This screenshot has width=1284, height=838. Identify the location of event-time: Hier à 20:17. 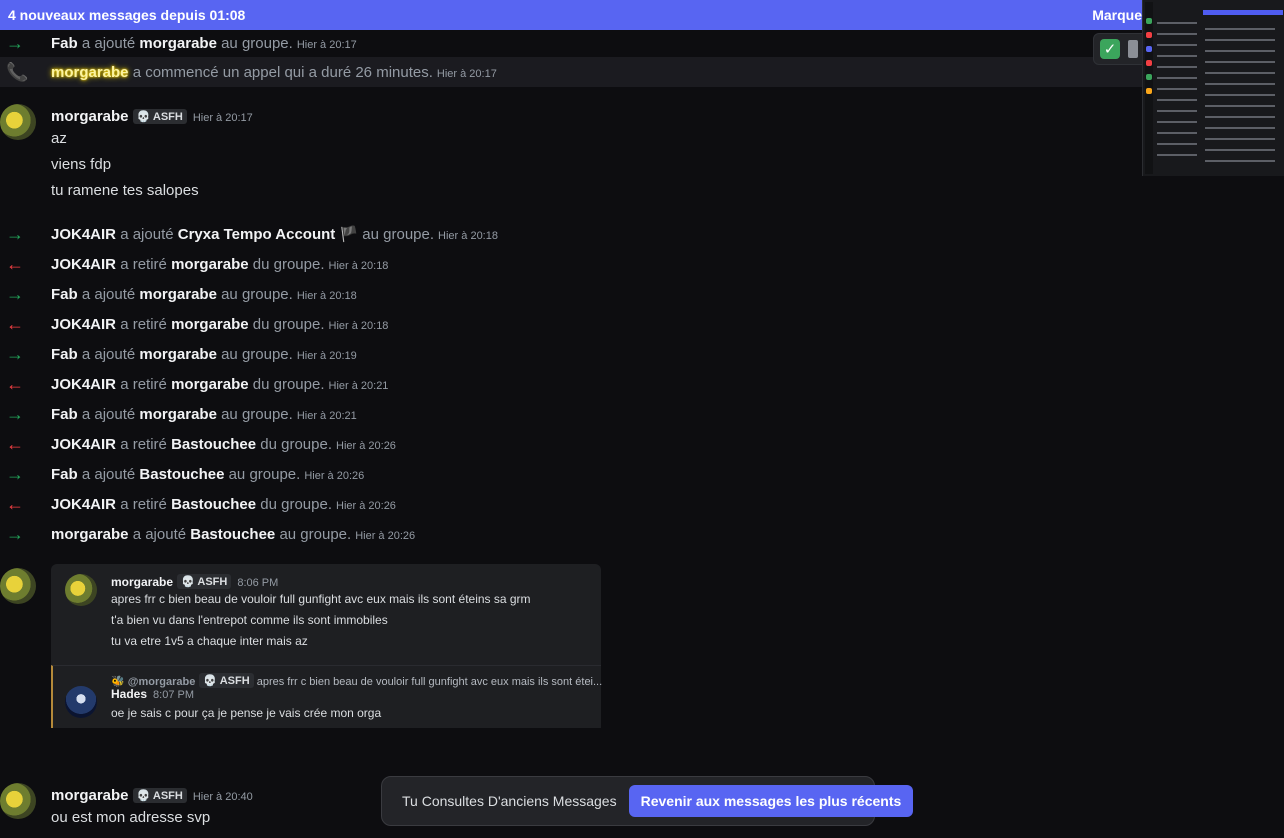
(466, 73).